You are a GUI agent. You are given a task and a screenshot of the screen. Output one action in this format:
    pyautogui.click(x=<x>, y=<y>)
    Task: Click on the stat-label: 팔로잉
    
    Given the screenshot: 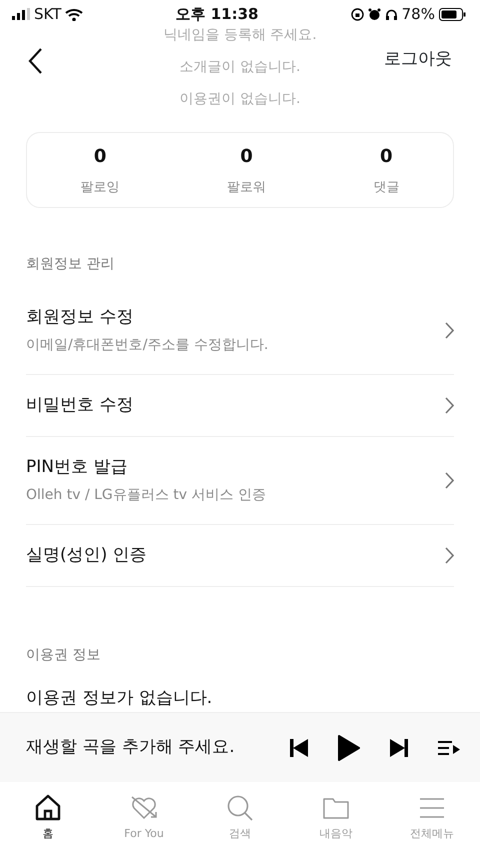 What is the action you would take?
    pyautogui.click(x=100, y=187)
    